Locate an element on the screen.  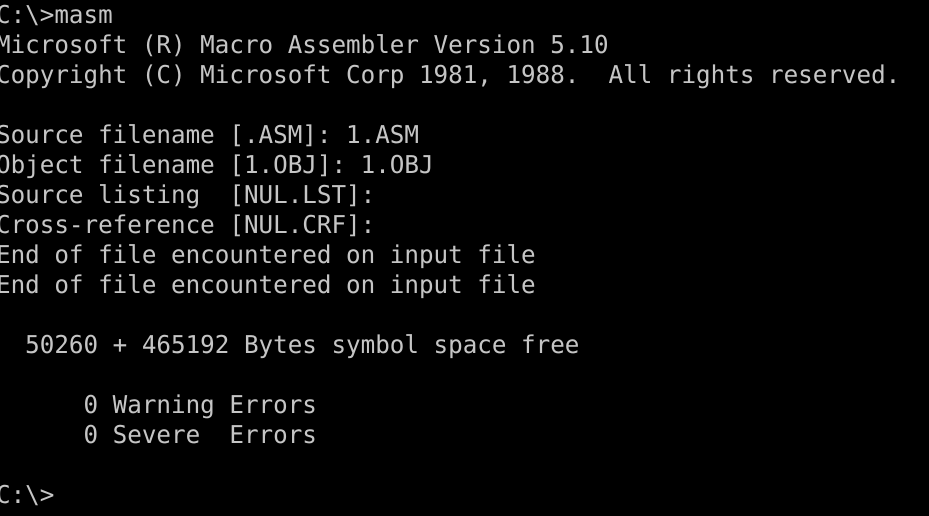
console-line-source-filename: Source filename [.ASM]: 1.ASM is located at coordinates (209, 134).